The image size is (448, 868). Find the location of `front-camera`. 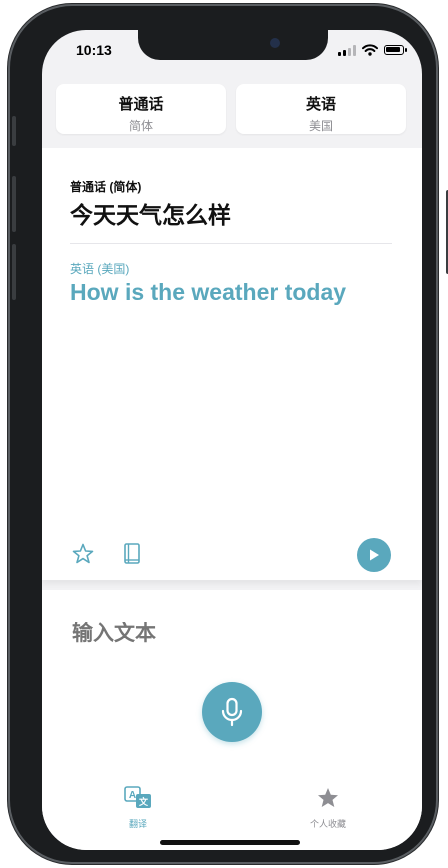

front-camera is located at coordinates (275, 43).